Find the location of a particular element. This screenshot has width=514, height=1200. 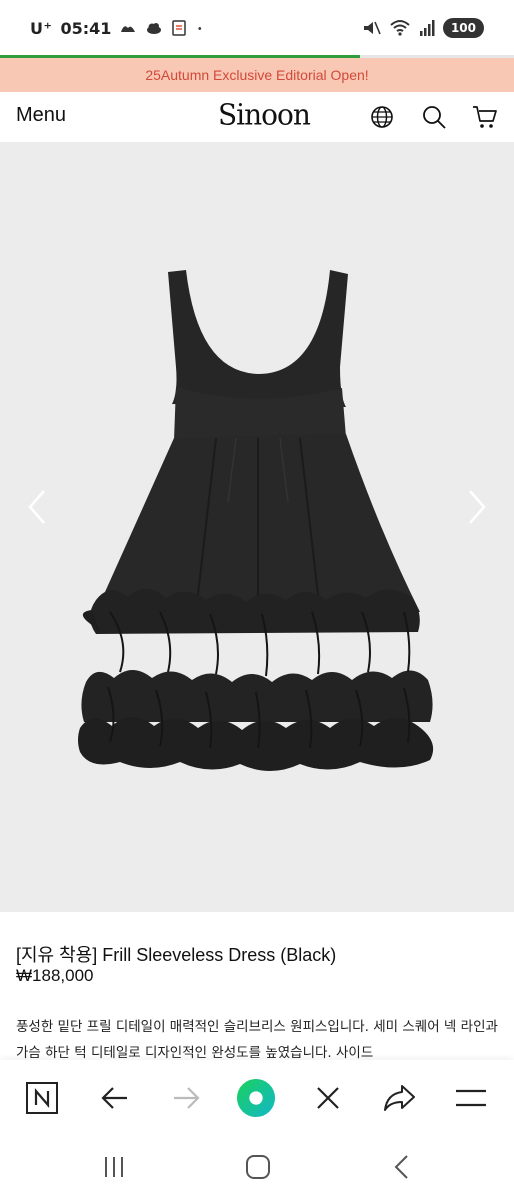

recent-apps-icon is located at coordinates (114, 1167).